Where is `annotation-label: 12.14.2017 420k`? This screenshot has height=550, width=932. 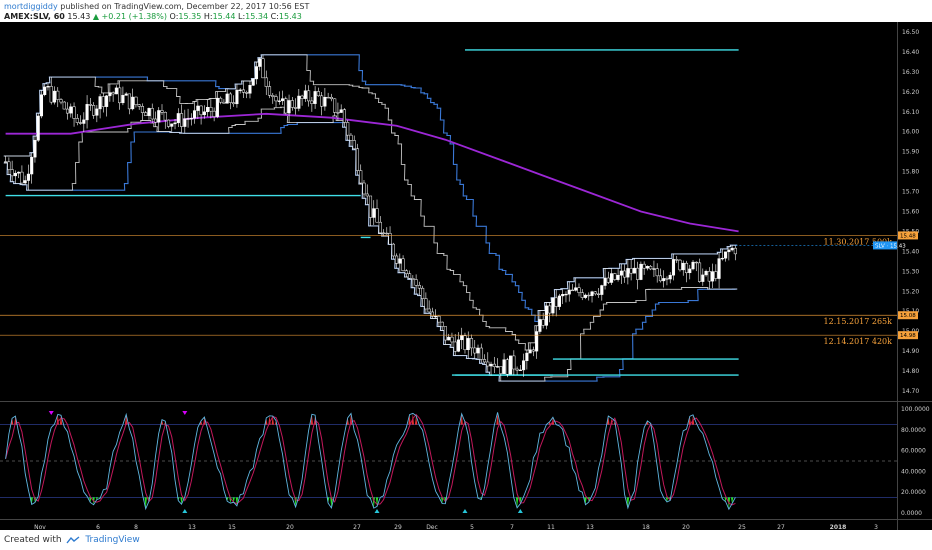
annotation-label: 12.14.2017 420k is located at coordinates (858, 341).